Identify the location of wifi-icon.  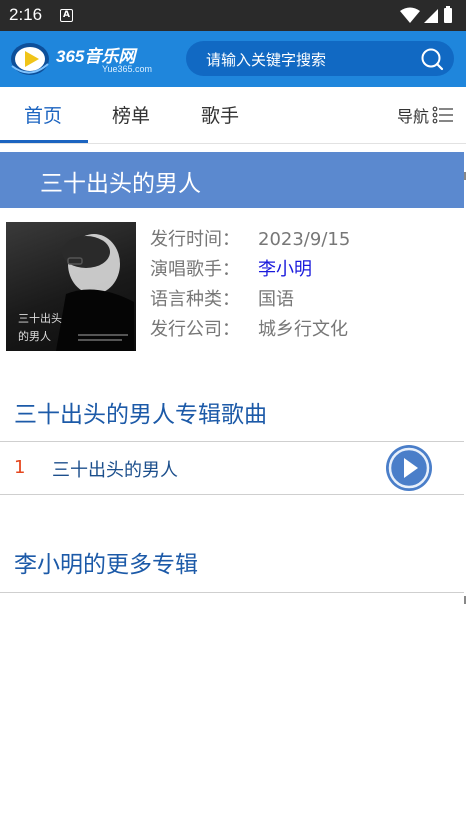
(410, 15).